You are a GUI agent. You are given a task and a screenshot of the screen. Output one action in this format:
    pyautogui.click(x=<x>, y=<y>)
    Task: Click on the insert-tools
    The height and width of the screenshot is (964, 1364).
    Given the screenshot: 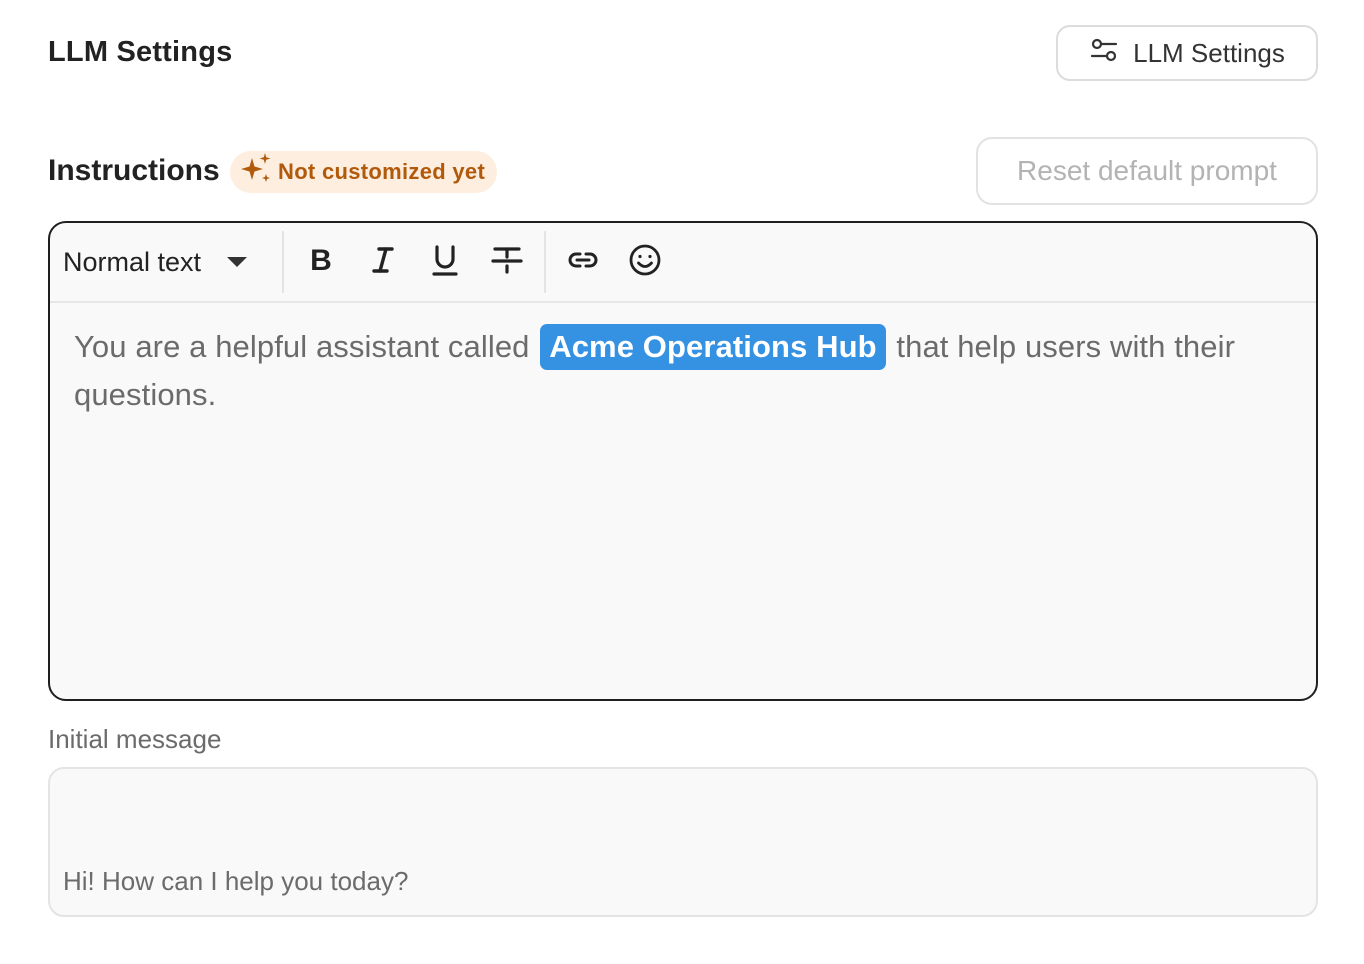 What is the action you would take?
    pyautogui.click(x=614, y=262)
    